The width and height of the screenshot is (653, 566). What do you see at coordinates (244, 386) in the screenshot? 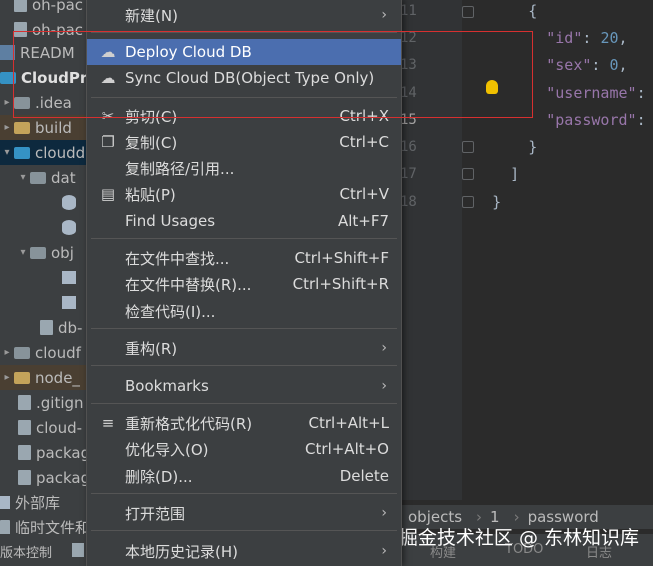
I see `menu-item-bookmarks: Bookmarks ›` at bounding box center [244, 386].